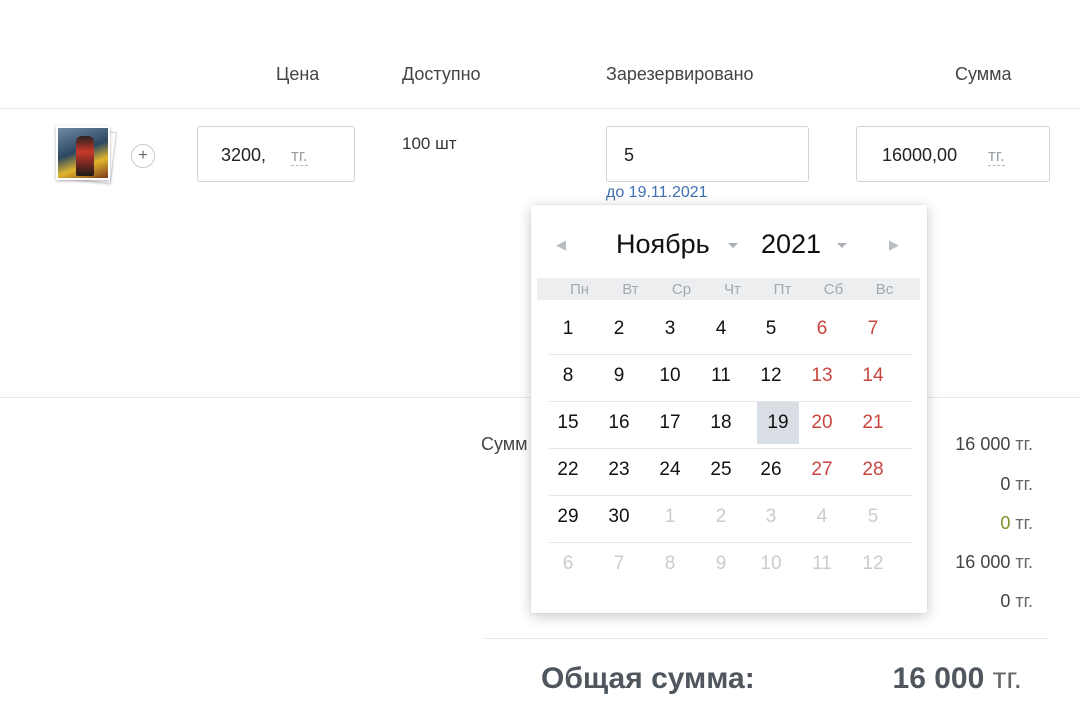 The width and height of the screenshot is (1080, 720). Describe the element at coordinates (568, 329) in the screenshot. I see `calendar-day: 1` at that location.